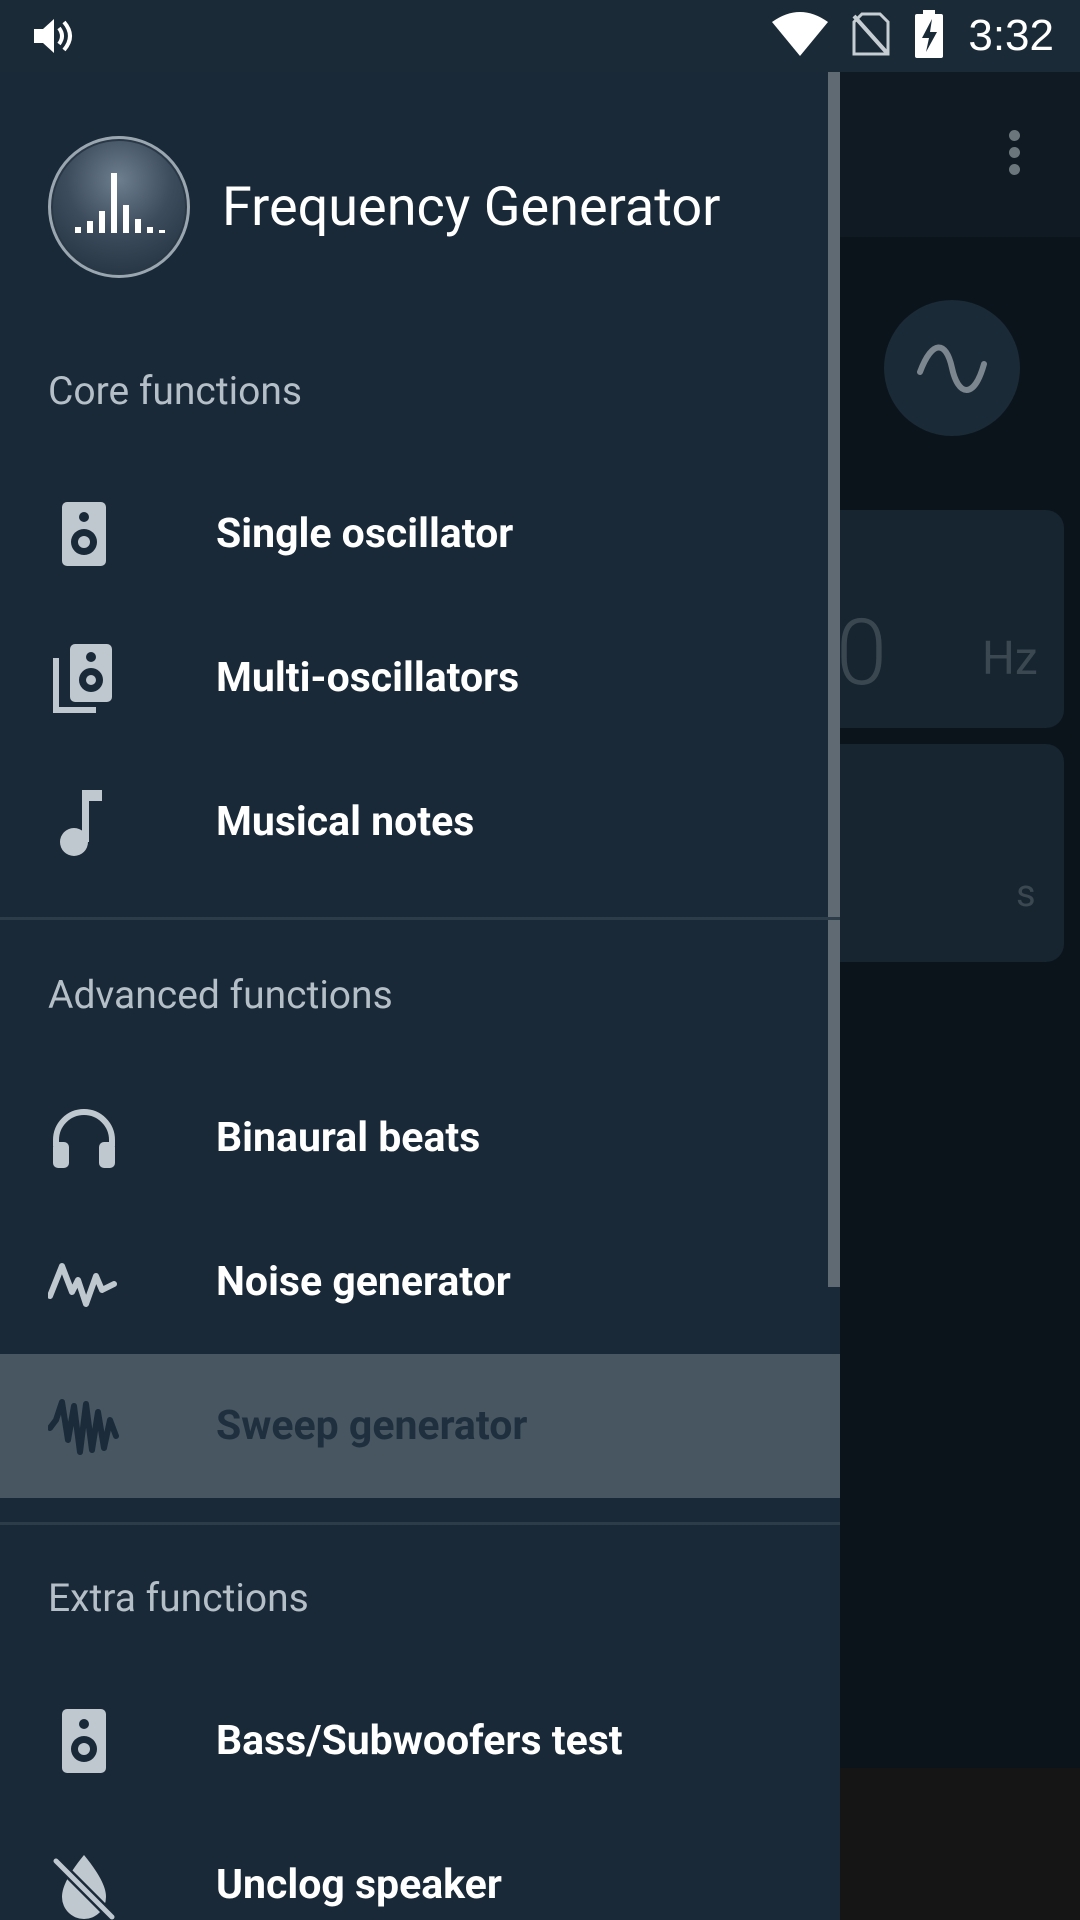  What do you see at coordinates (871, 36) in the screenshot?
I see `no-sim-icon` at bounding box center [871, 36].